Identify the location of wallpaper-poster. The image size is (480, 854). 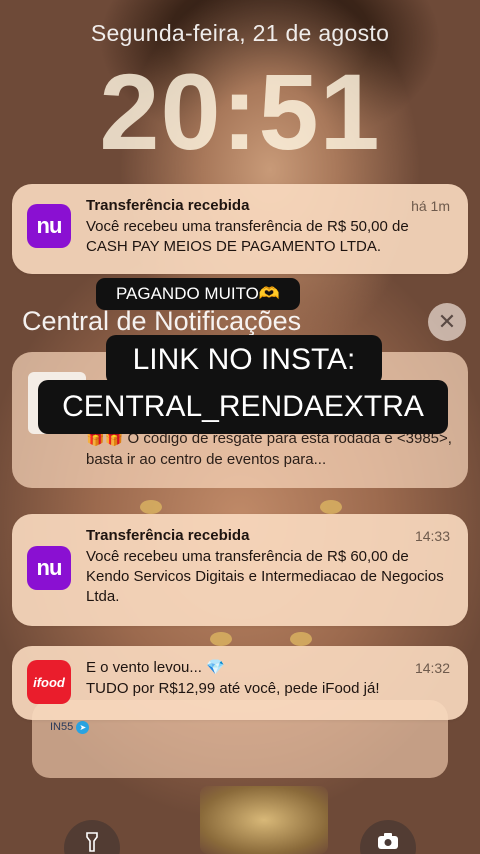
(264, 820).